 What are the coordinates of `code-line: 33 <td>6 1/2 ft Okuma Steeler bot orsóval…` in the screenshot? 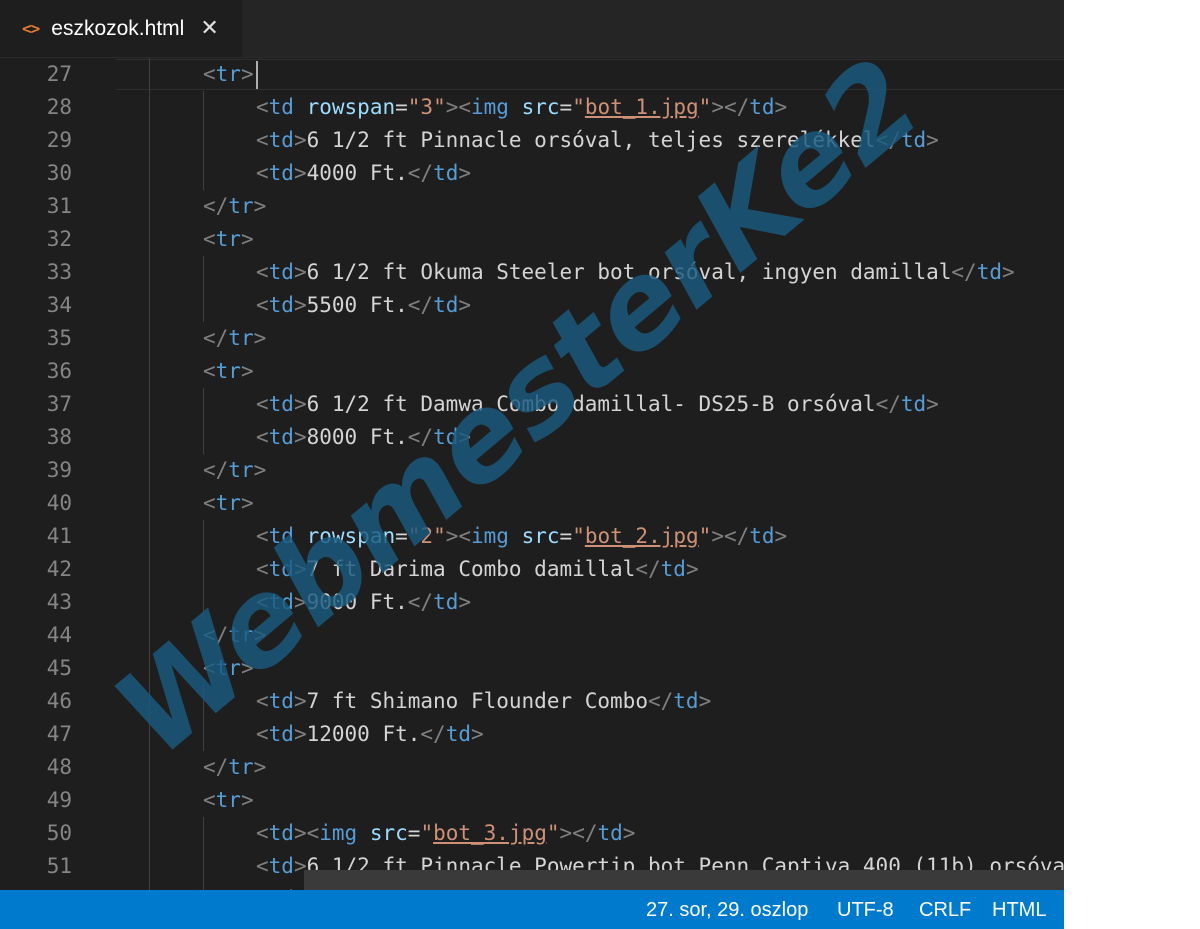 It's located at (532, 272).